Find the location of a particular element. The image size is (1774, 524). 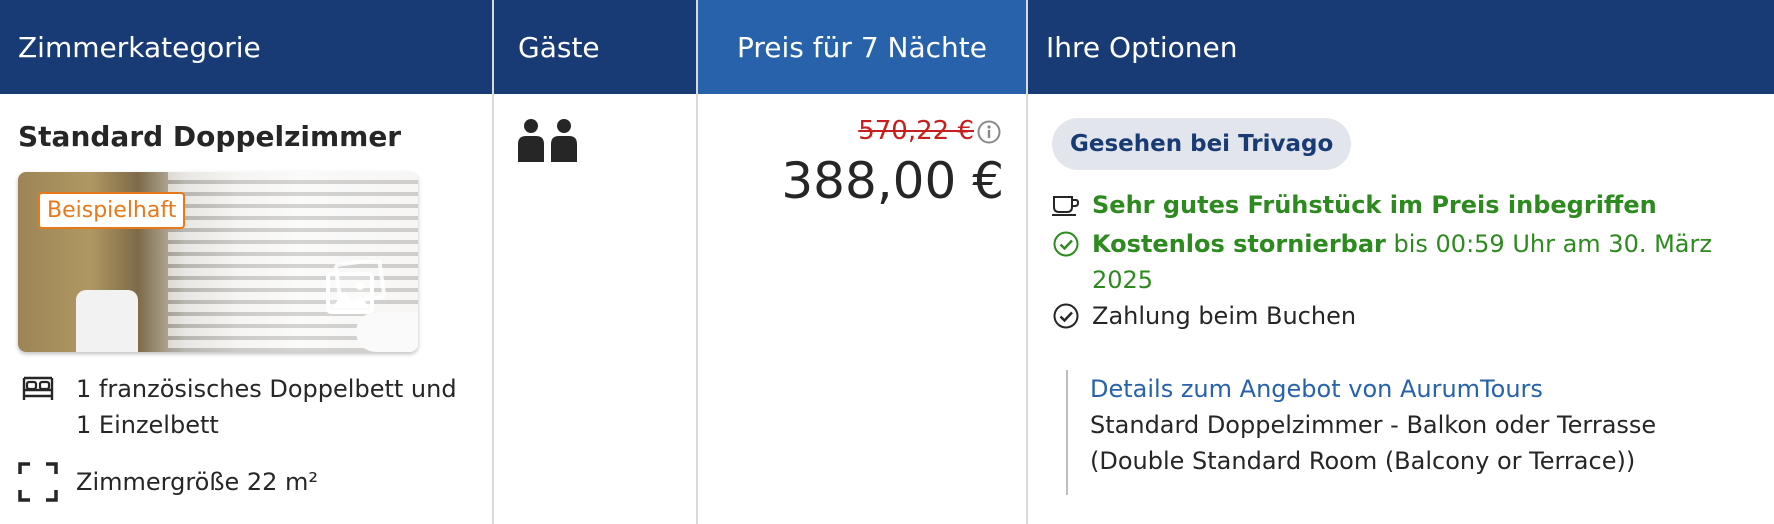

header-options: Ihre Optionen is located at coordinates (1401, 47).